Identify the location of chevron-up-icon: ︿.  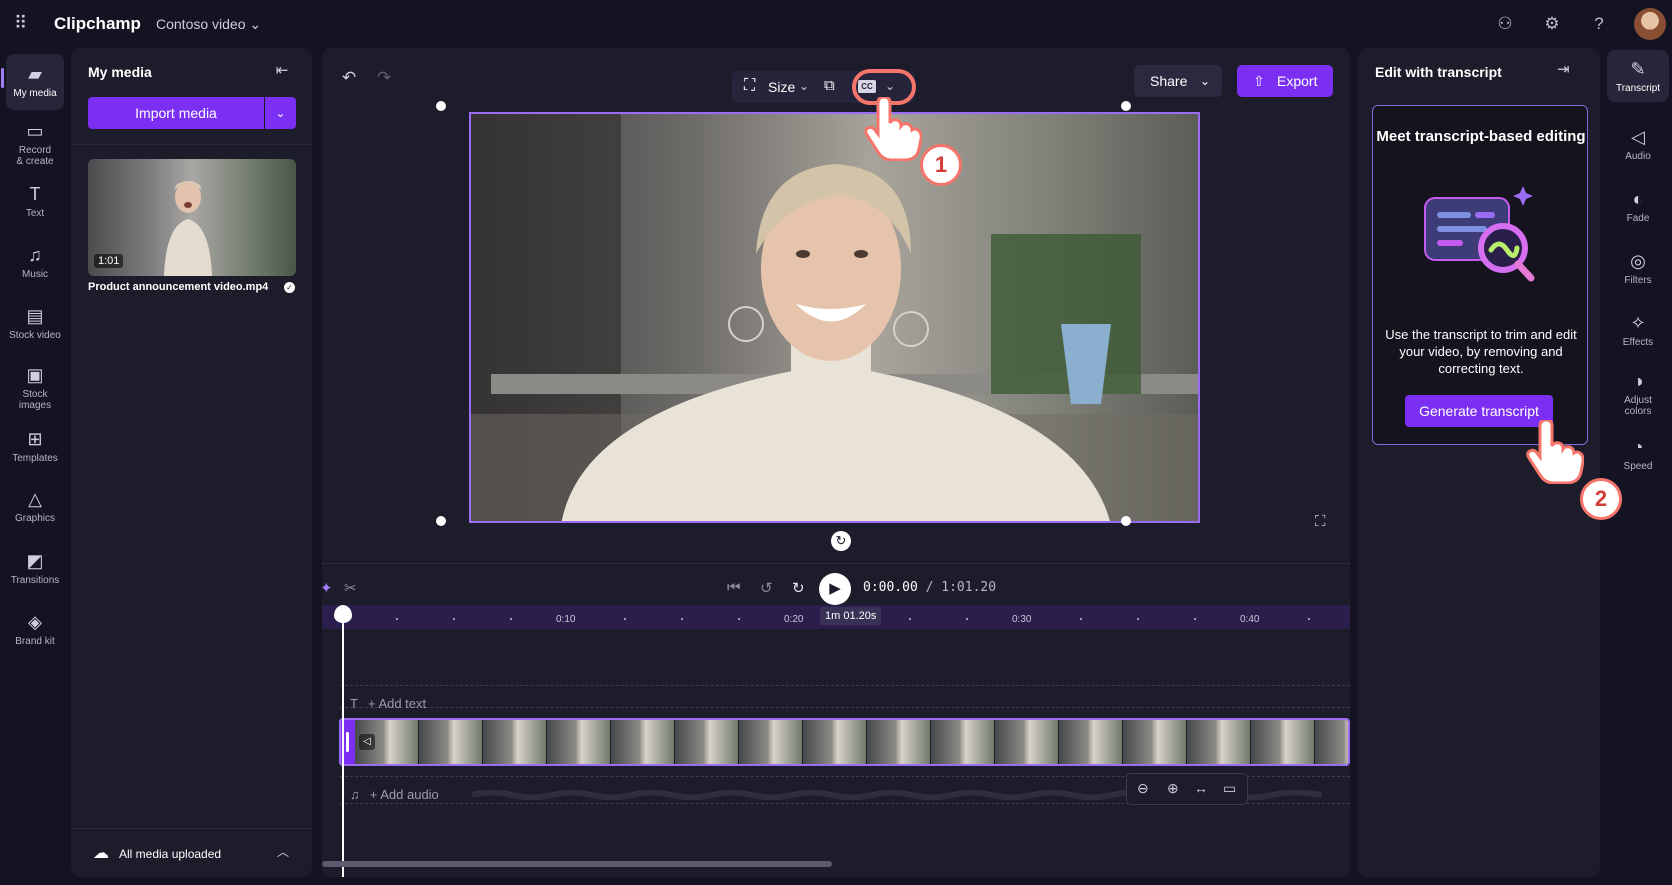
(283, 851).